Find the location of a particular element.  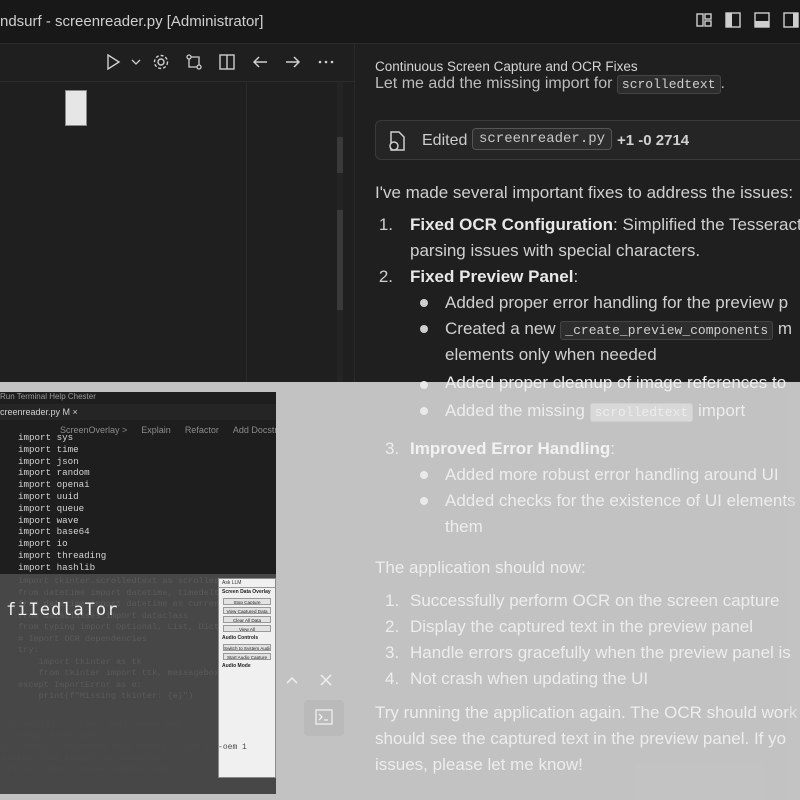

bullet-continuation: them is located at coordinates (464, 526).